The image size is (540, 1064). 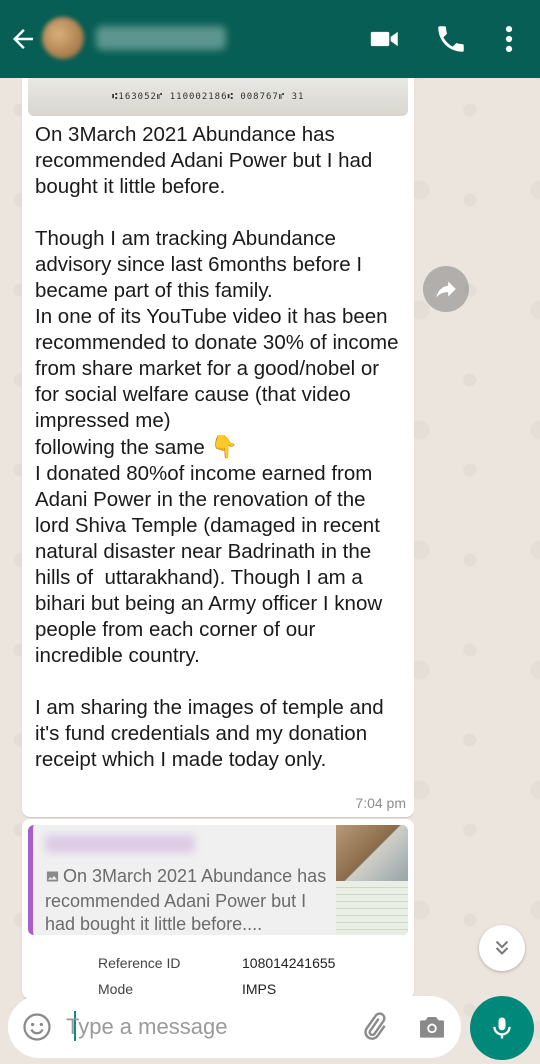 What do you see at coordinates (206, 1027) in the screenshot?
I see `message-input` at bounding box center [206, 1027].